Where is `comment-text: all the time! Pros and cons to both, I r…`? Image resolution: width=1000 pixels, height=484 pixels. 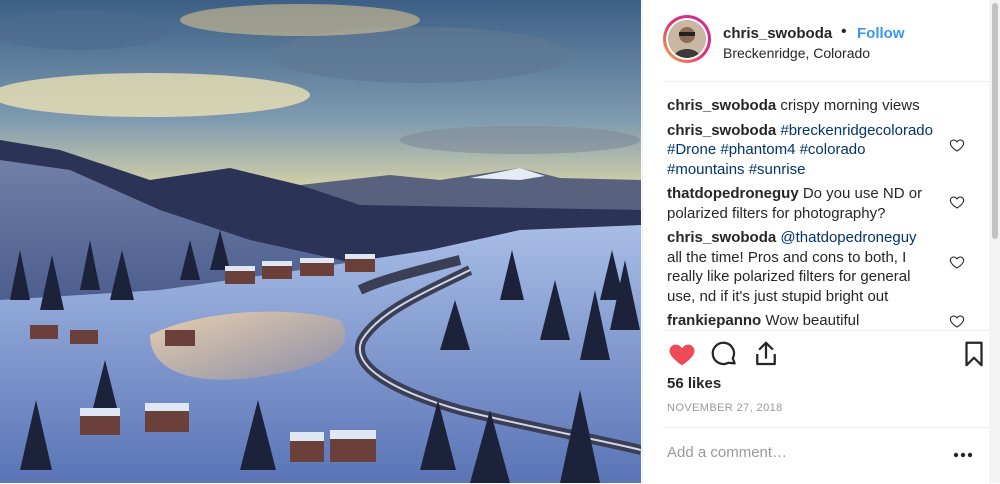 comment-text: all the time! Pros and cons to both, I r… is located at coordinates (789, 276).